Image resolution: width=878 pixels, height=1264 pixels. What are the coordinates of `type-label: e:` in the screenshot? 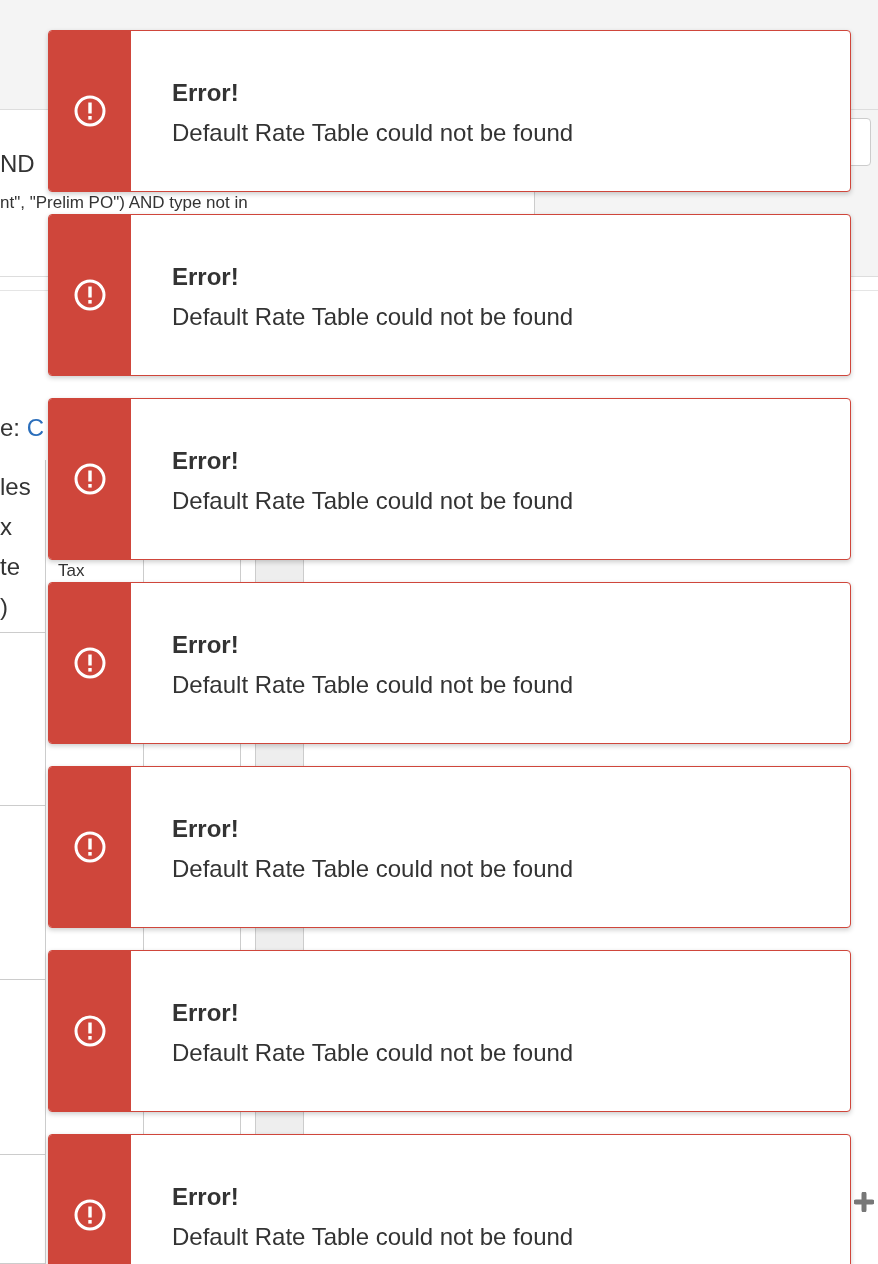 It's located at (10, 427).